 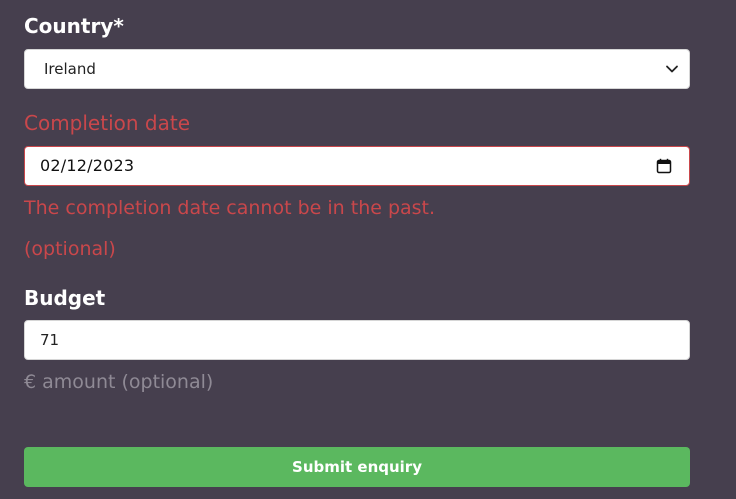 I want to click on completion-date-input: 02/12/2023, so click(x=357, y=166).